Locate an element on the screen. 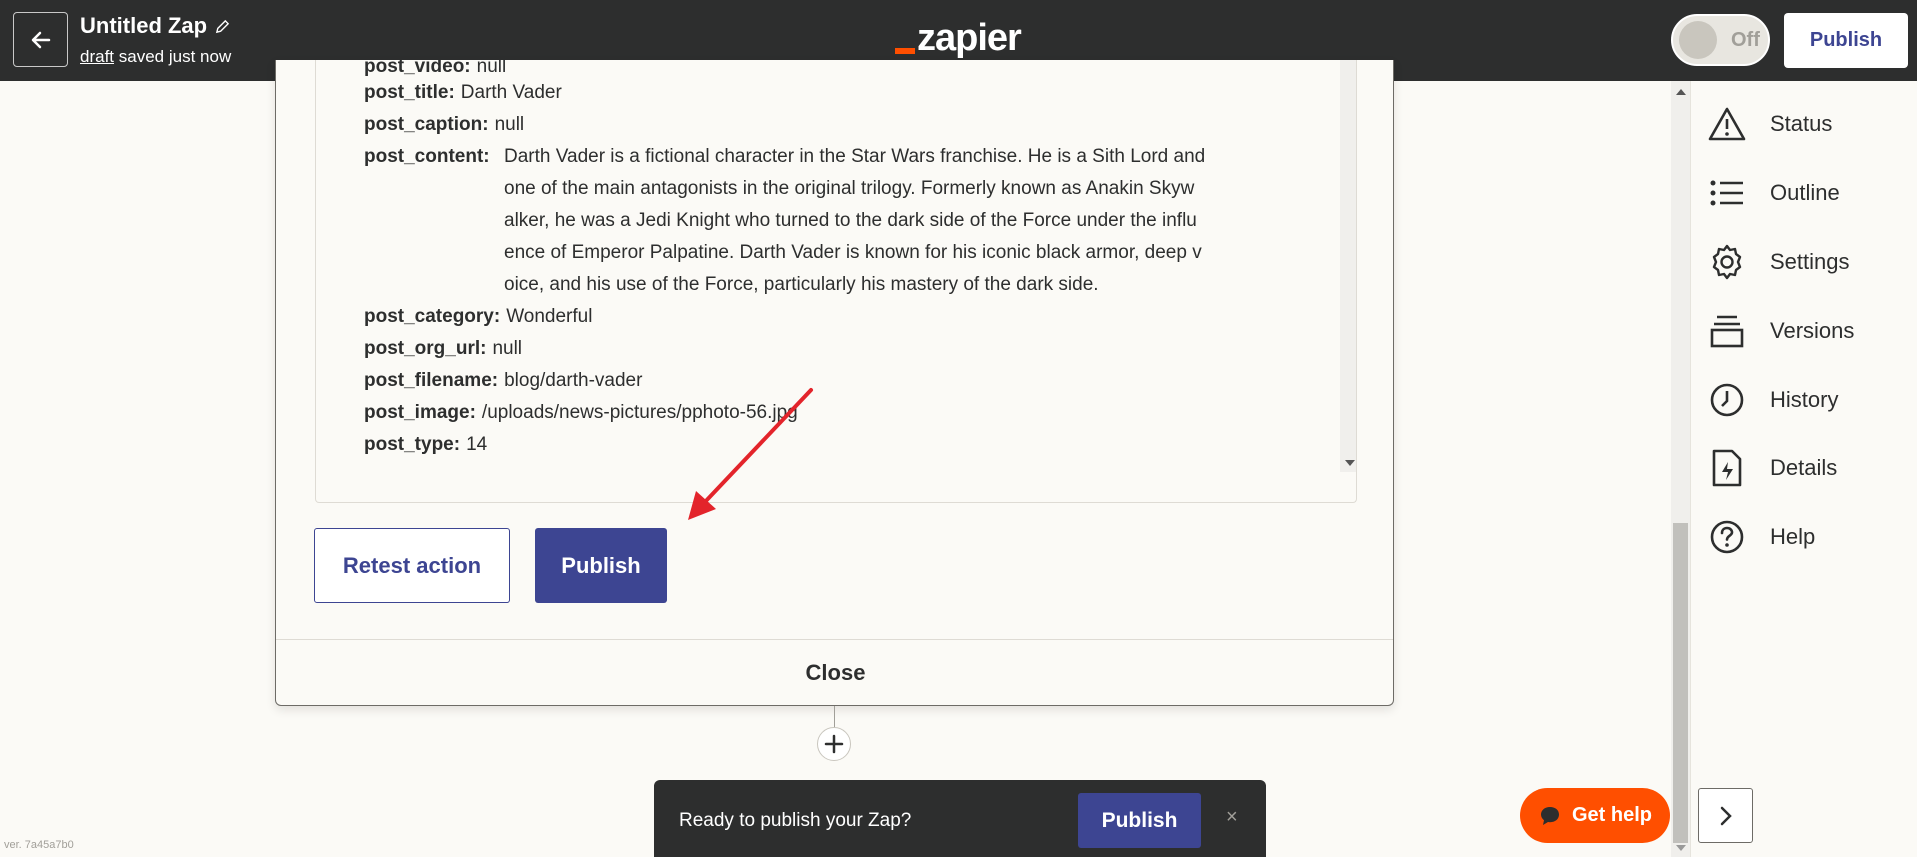 The height and width of the screenshot is (857, 1917). field-key: post_image: is located at coordinates (420, 412).